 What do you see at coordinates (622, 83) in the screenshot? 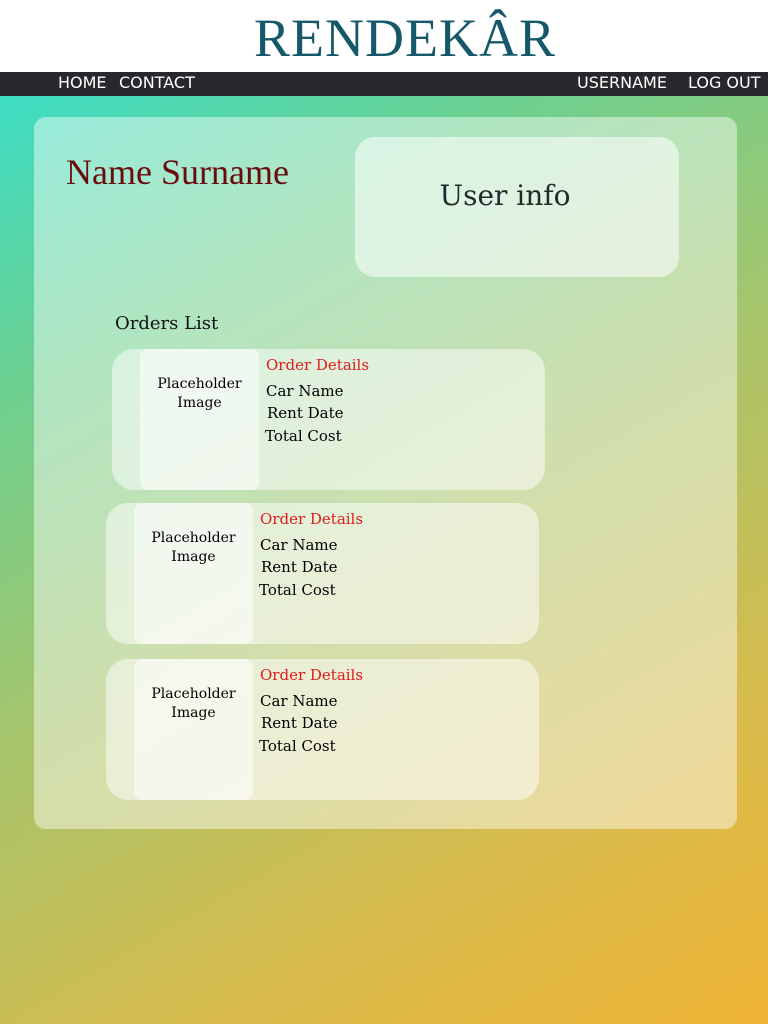
I see `nav-link-username: USERNAME` at bounding box center [622, 83].